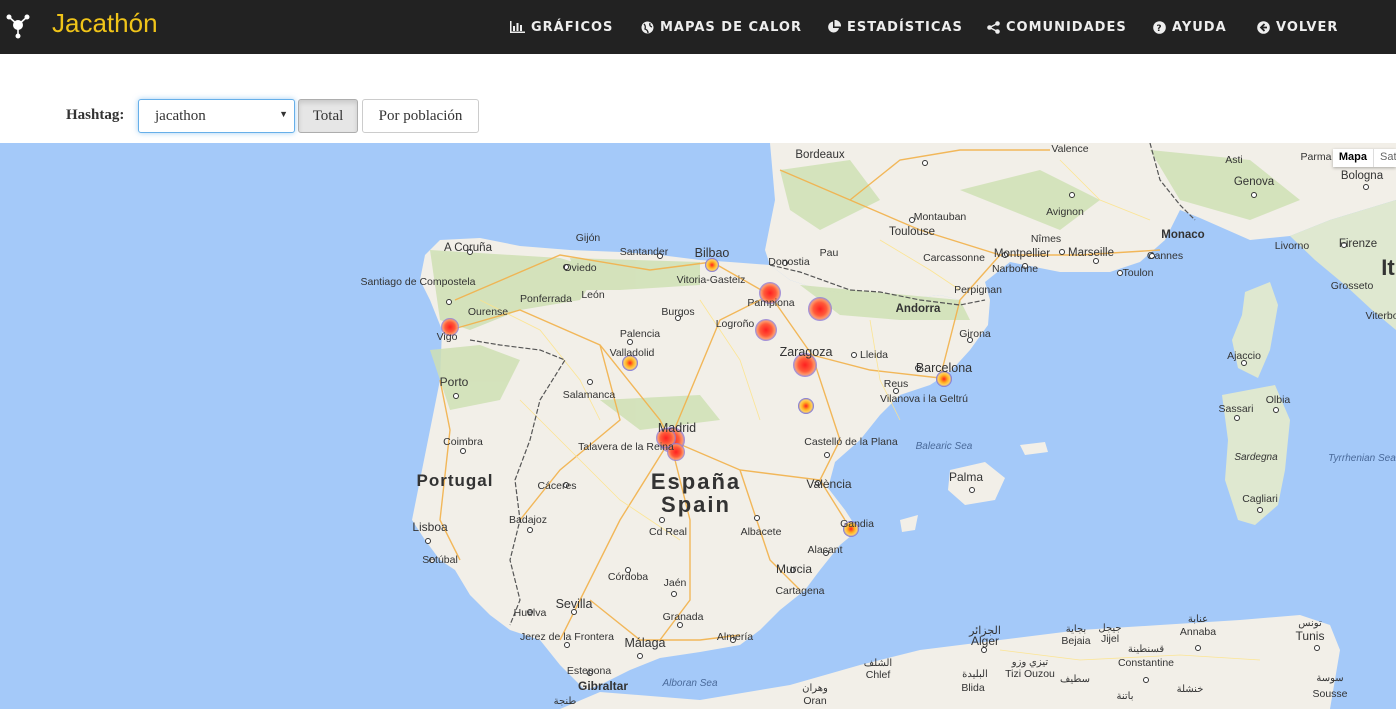 The height and width of the screenshot is (709, 1396). Describe the element at coordinates (1329, 694) in the screenshot. I see `label-sousse: Sousse` at that location.